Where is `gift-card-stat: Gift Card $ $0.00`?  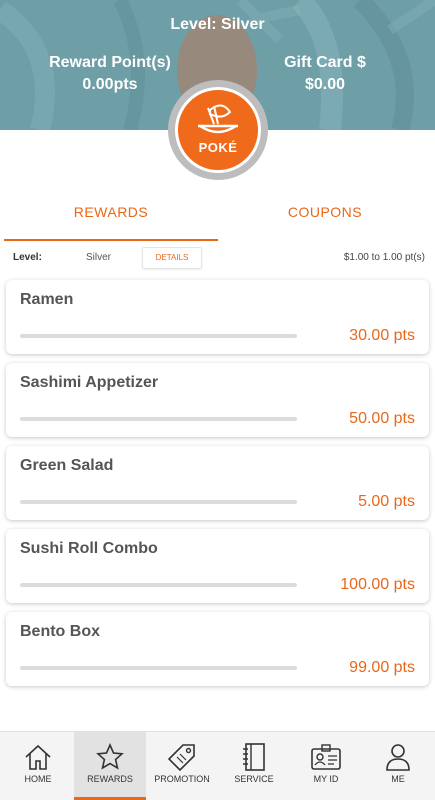
gift-card-stat: Gift Card $ $0.00 is located at coordinates (325, 74).